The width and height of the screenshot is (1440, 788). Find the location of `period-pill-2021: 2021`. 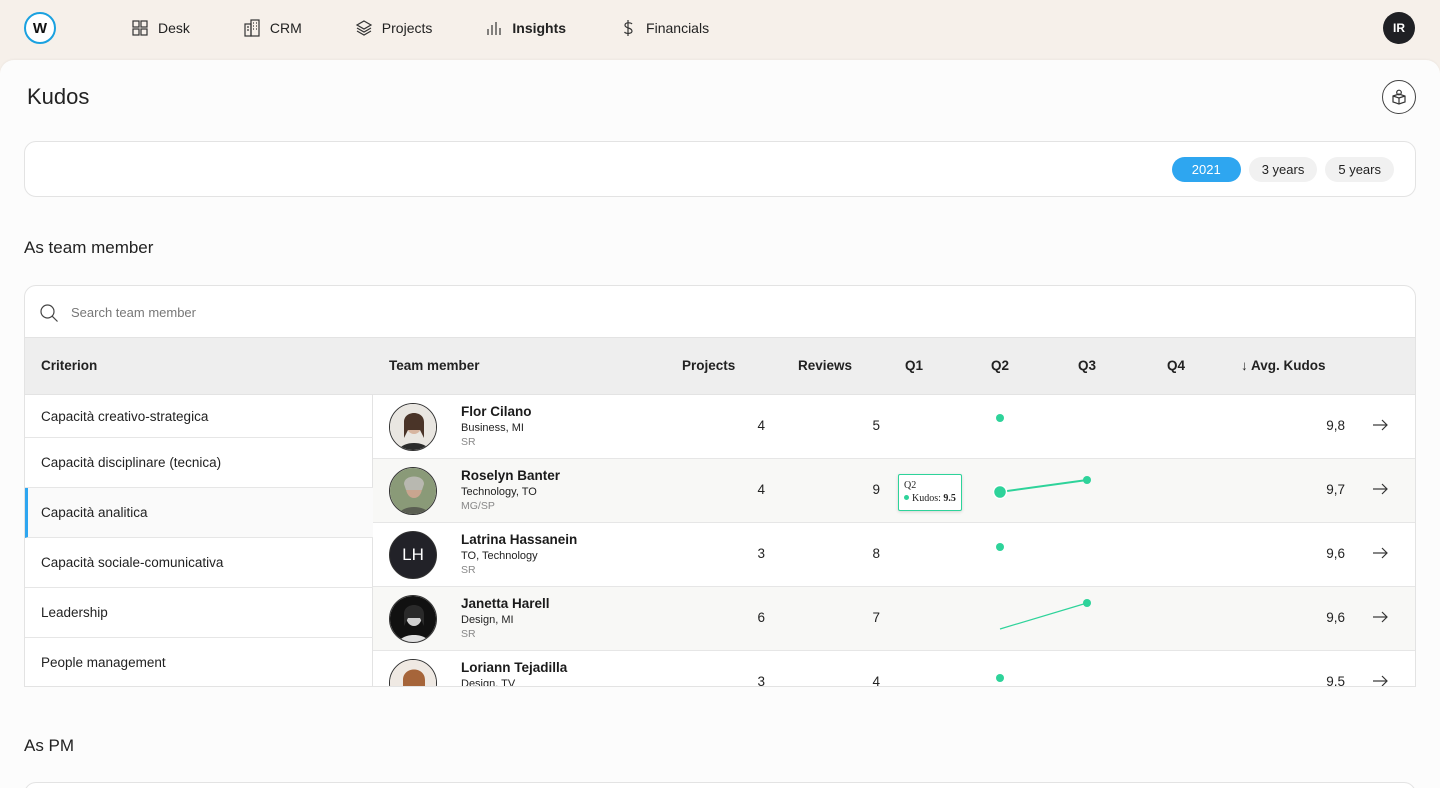

period-pill-2021: 2021 is located at coordinates (1206, 169).